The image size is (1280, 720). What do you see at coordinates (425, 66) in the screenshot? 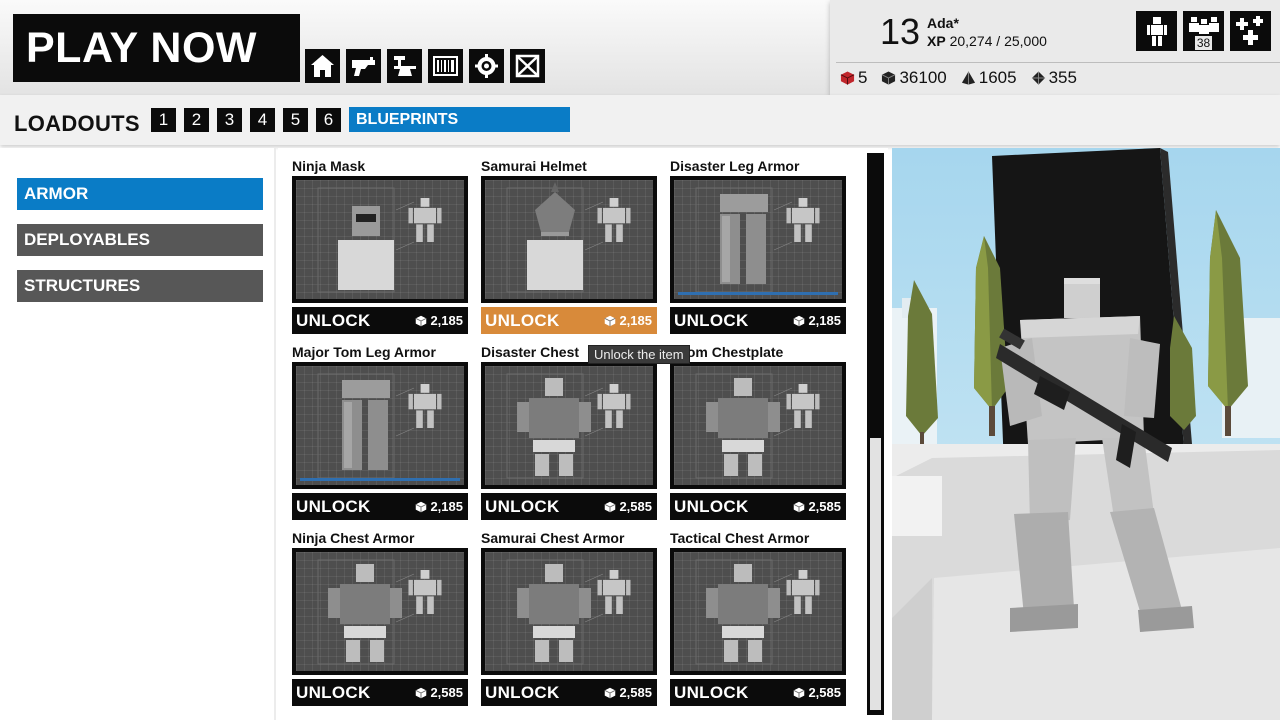
I see `main-nav` at bounding box center [425, 66].